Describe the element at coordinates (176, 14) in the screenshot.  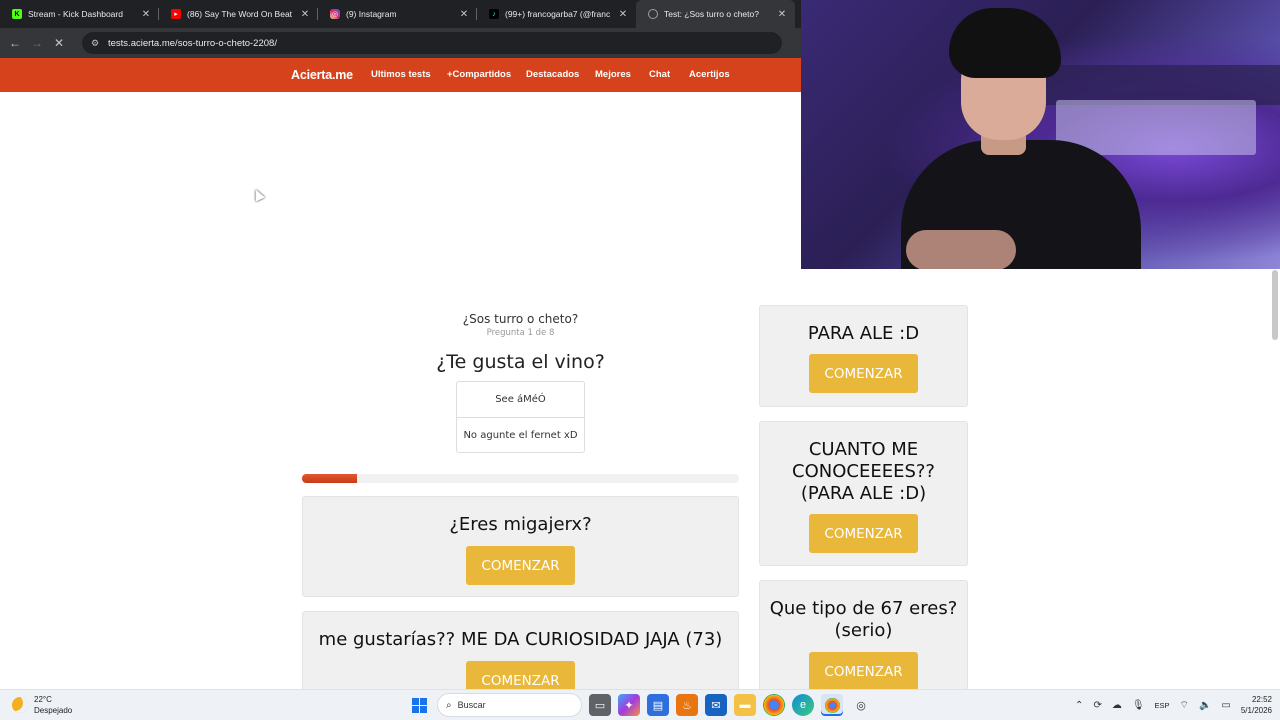
I see `youtube-icon: ▸` at that location.